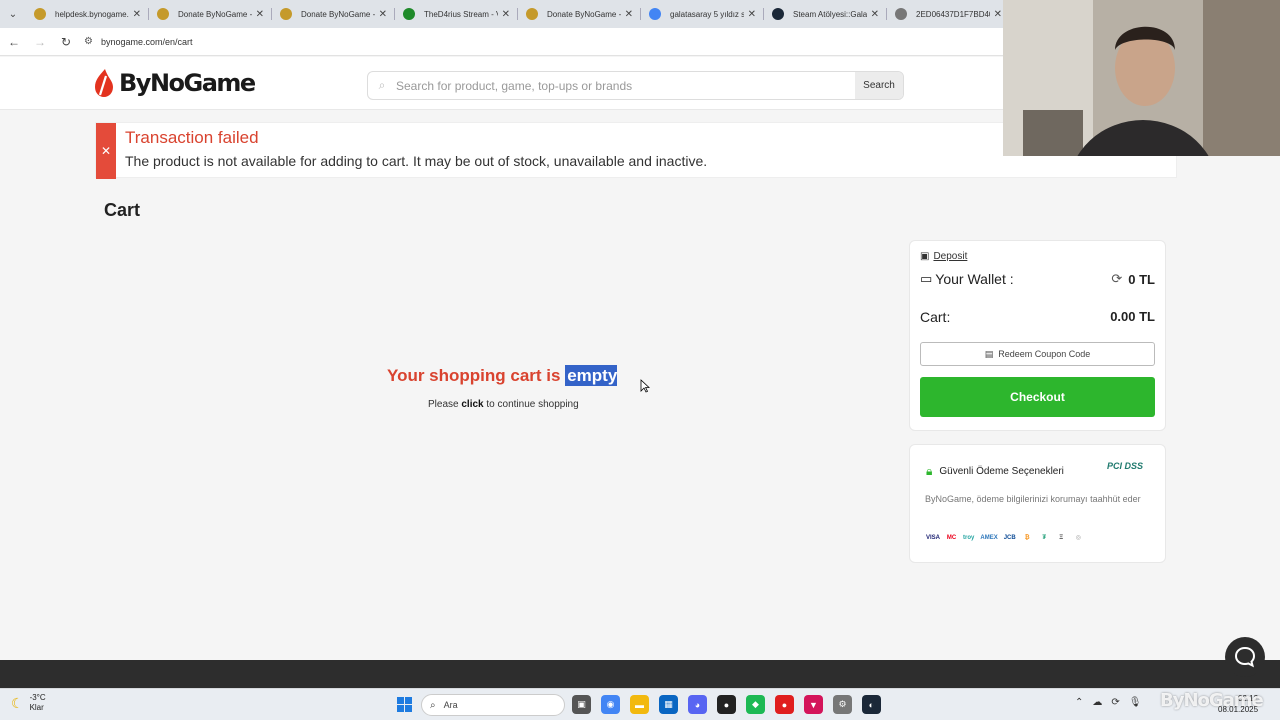  I want to click on secure-payment-title: 🔒︎ Güvenli Ödeme Seçenekleri, so click(995, 471).